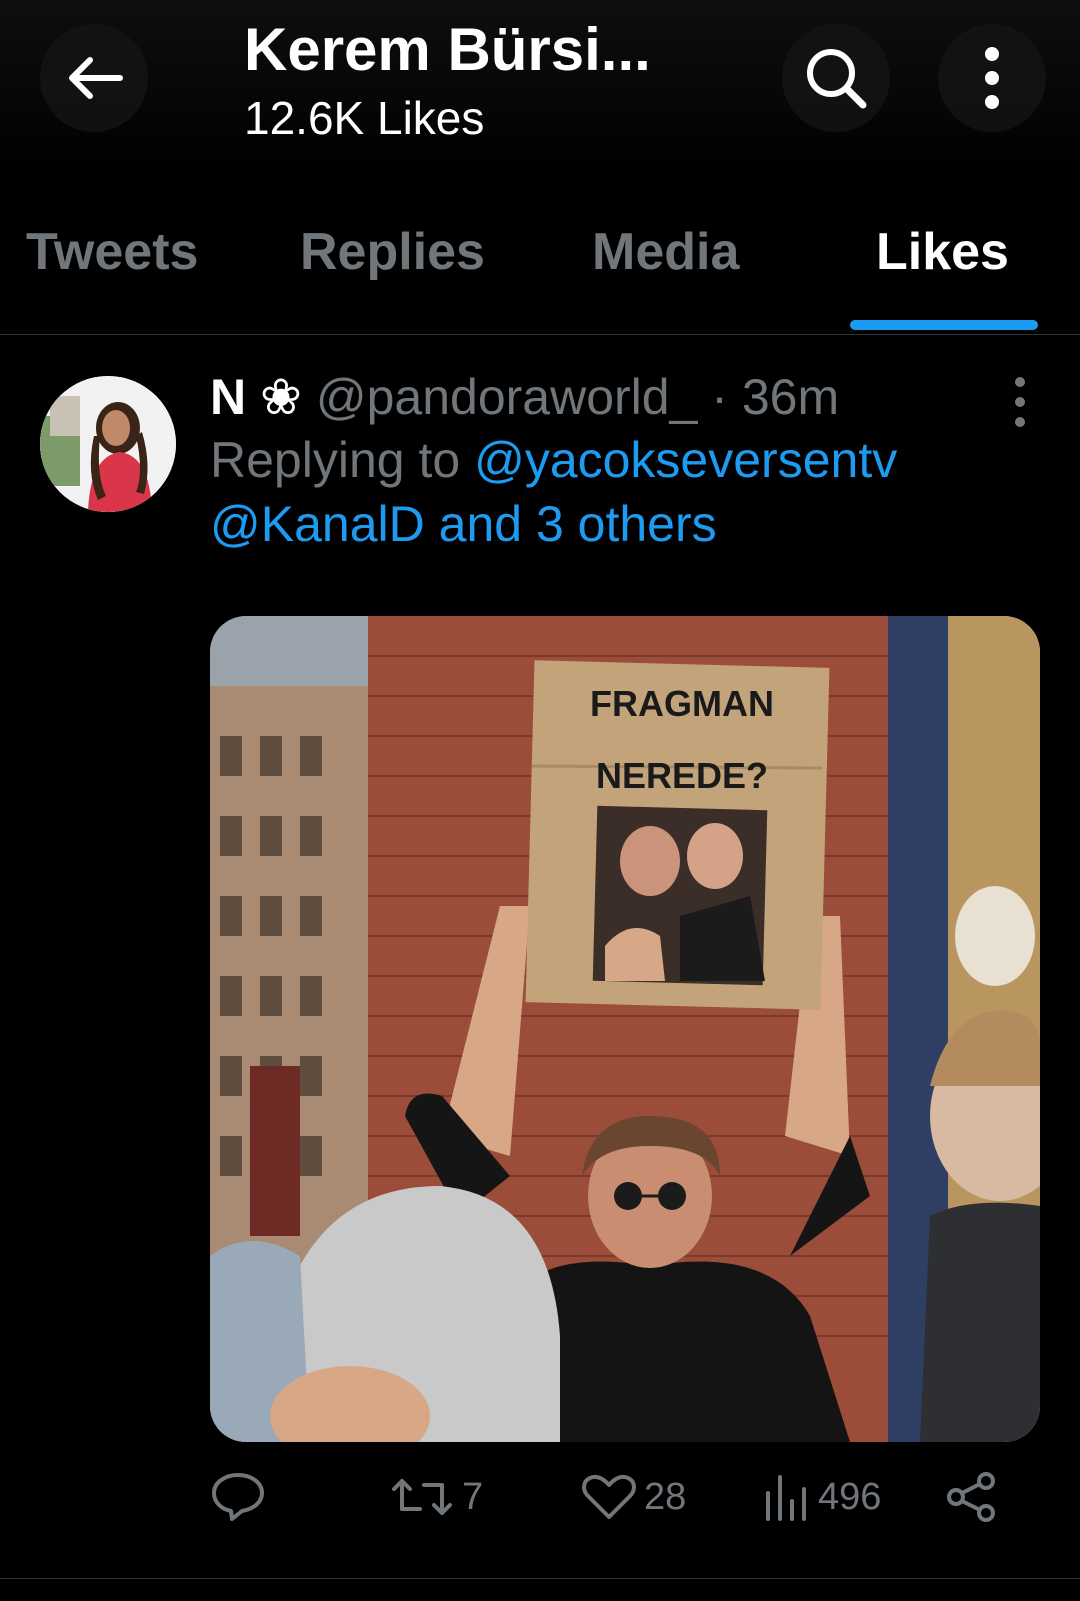  What do you see at coordinates (850, 1496) in the screenshot?
I see `views-count: 496` at bounding box center [850, 1496].